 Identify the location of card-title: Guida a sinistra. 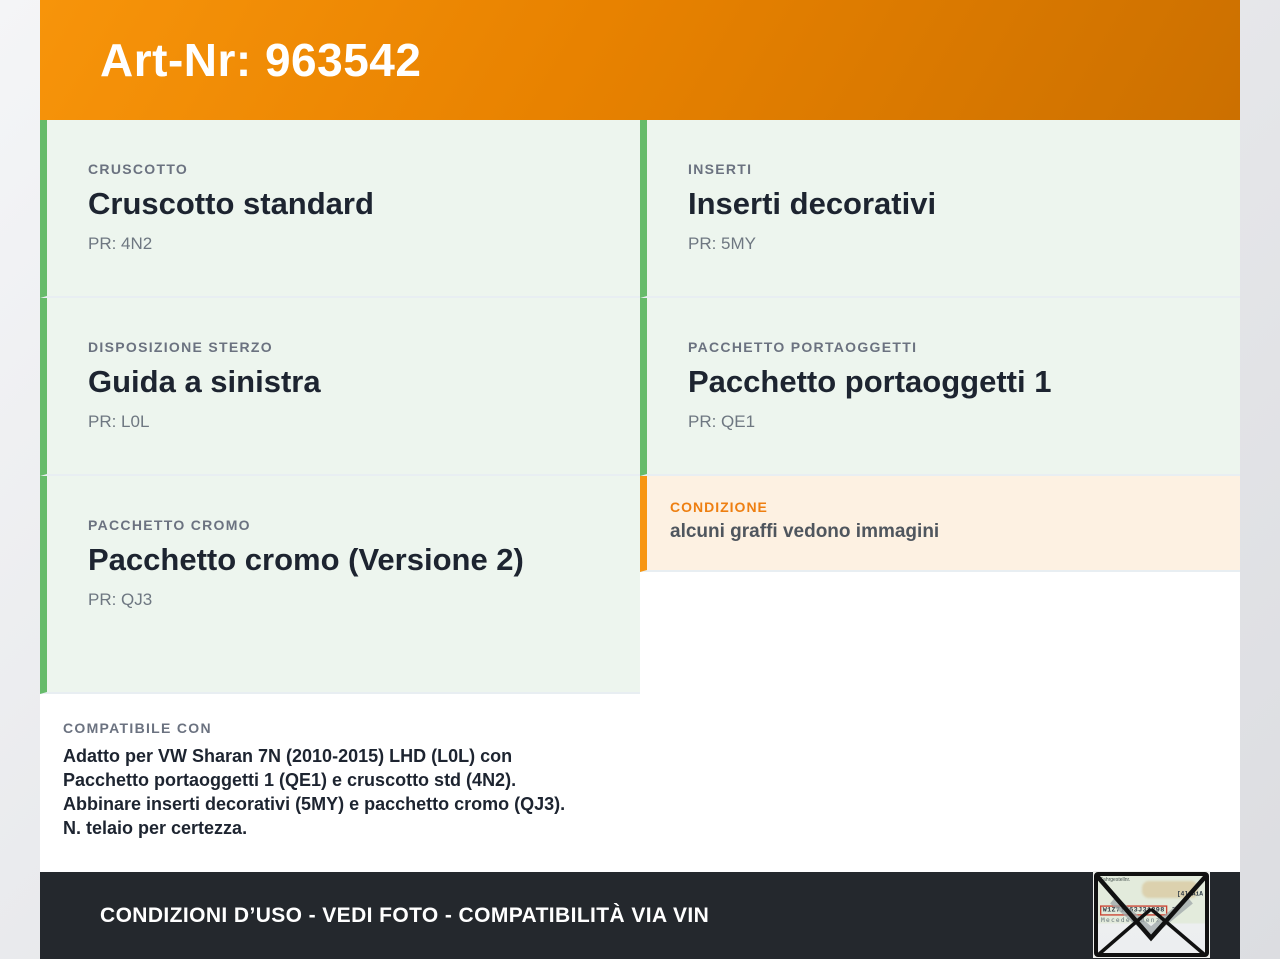
(204, 381).